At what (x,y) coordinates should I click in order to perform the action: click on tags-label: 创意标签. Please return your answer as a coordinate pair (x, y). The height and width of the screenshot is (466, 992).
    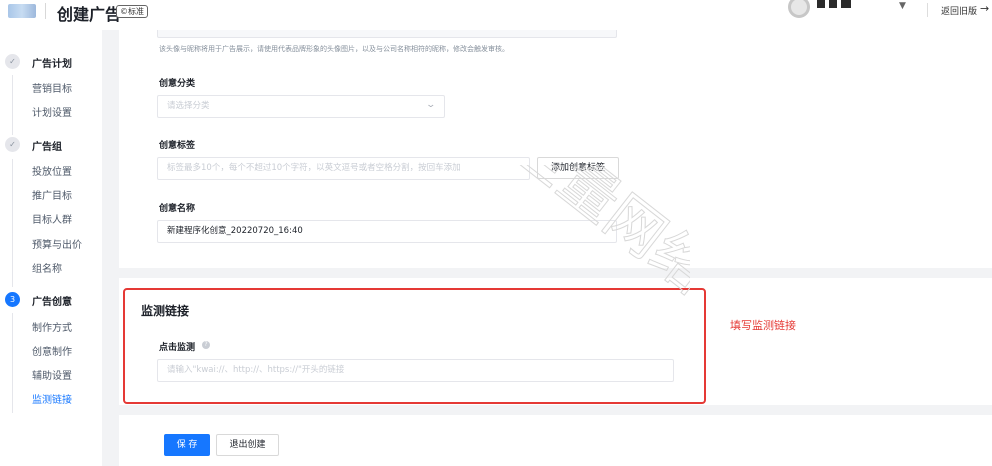
    Looking at the image, I should click on (177, 146).